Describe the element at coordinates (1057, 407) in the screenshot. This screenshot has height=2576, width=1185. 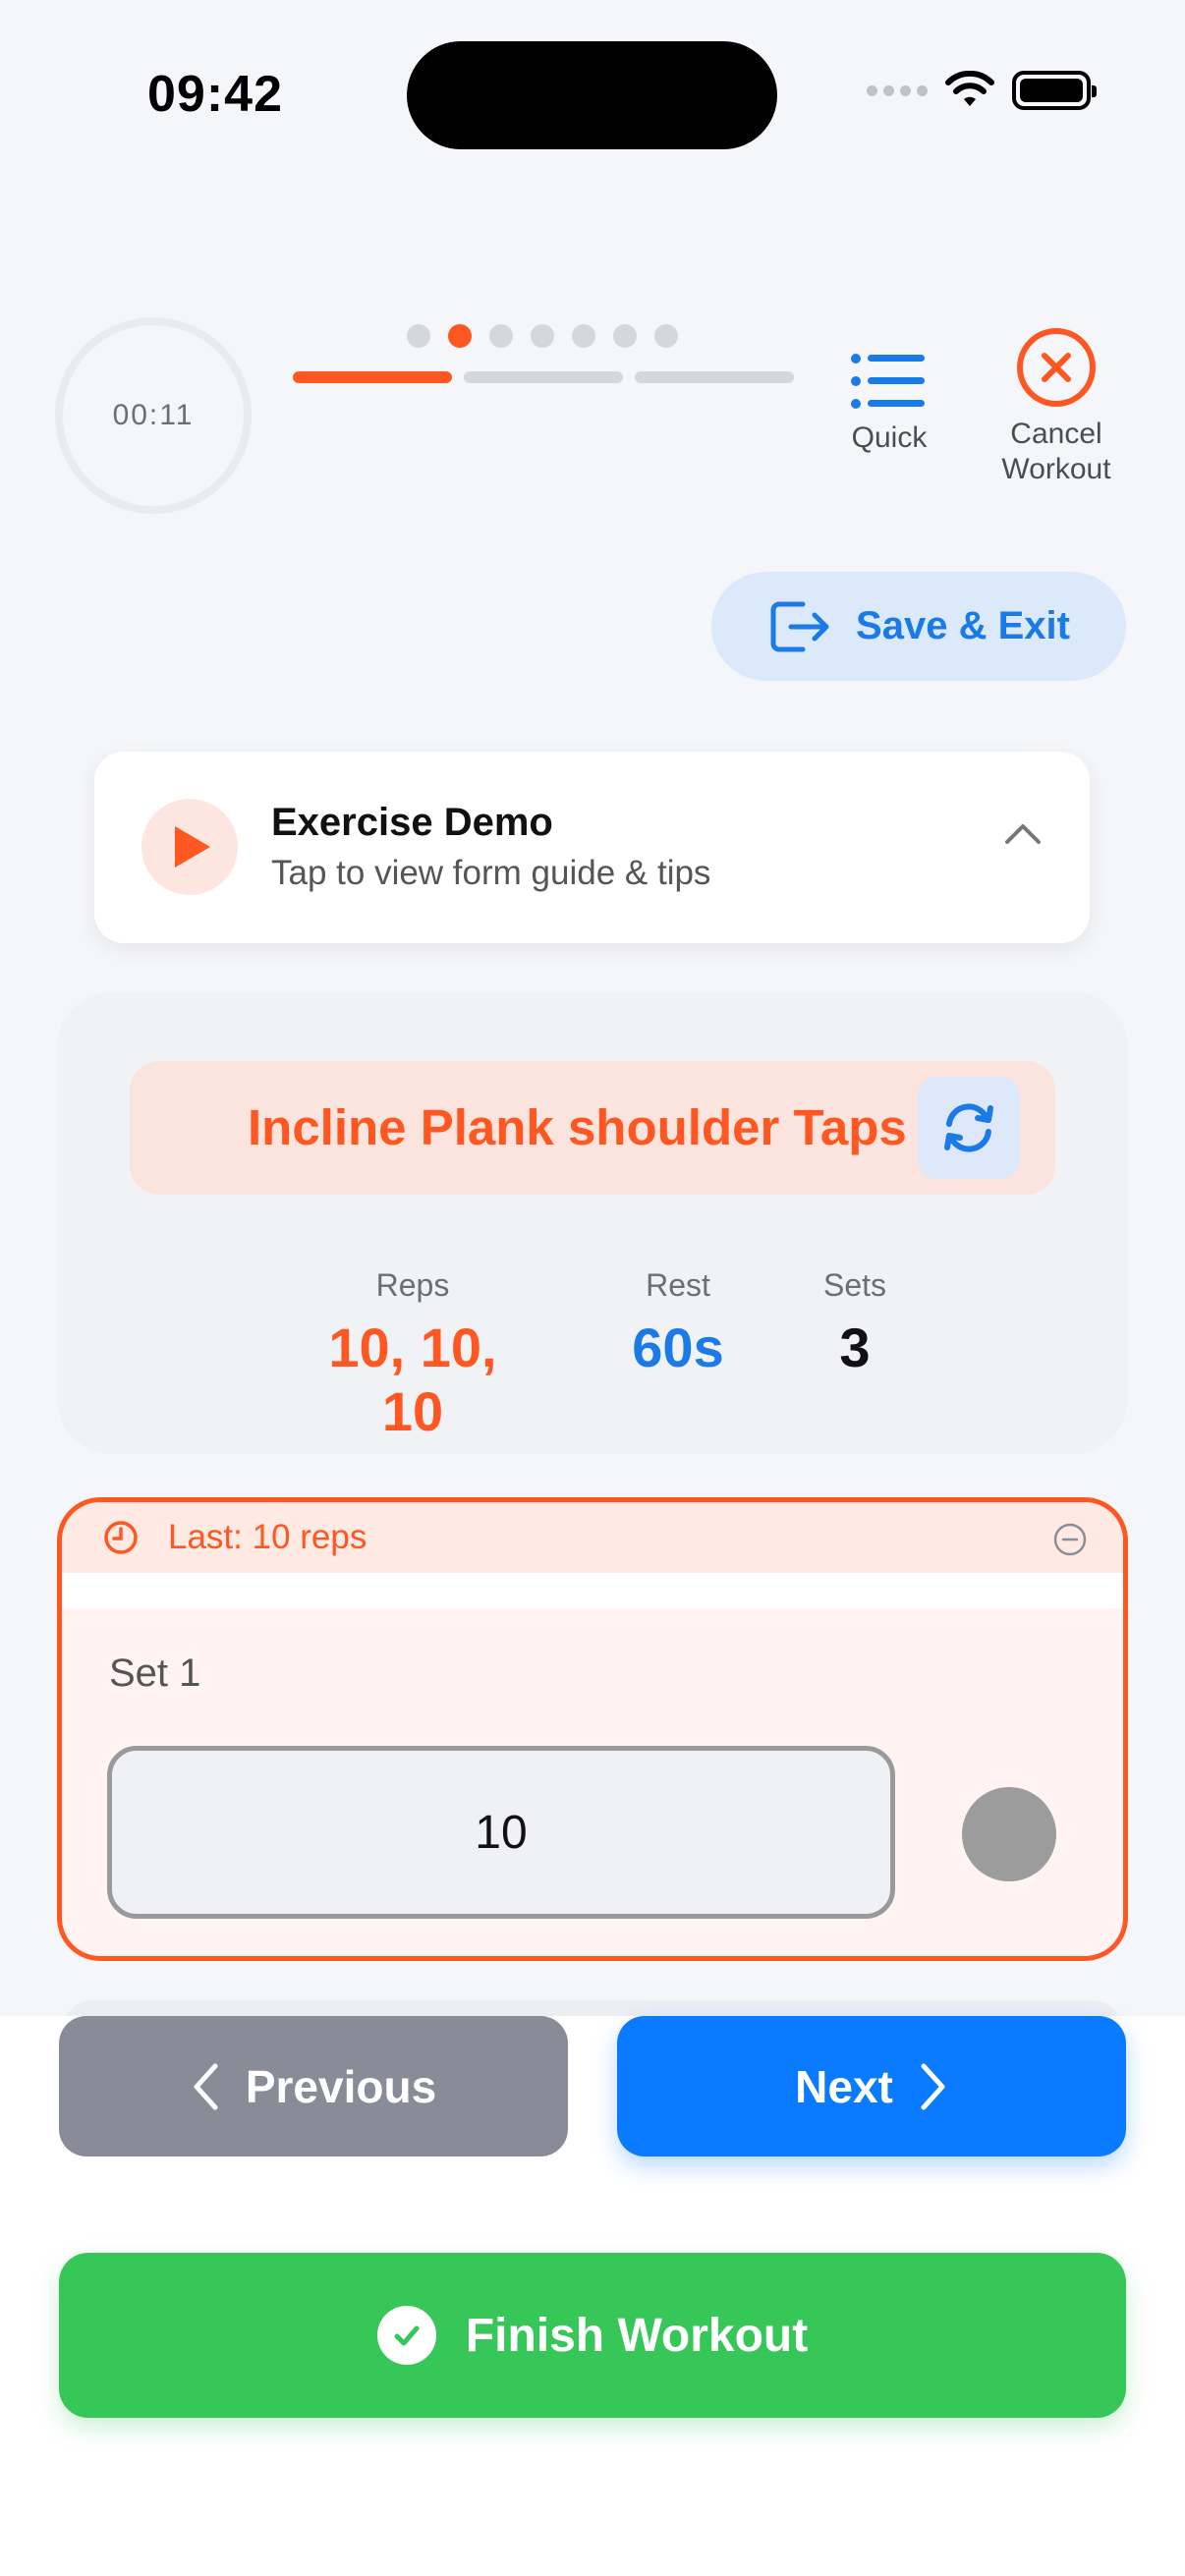
I see `cancel-workout-button: Cancel Workout` at that location.